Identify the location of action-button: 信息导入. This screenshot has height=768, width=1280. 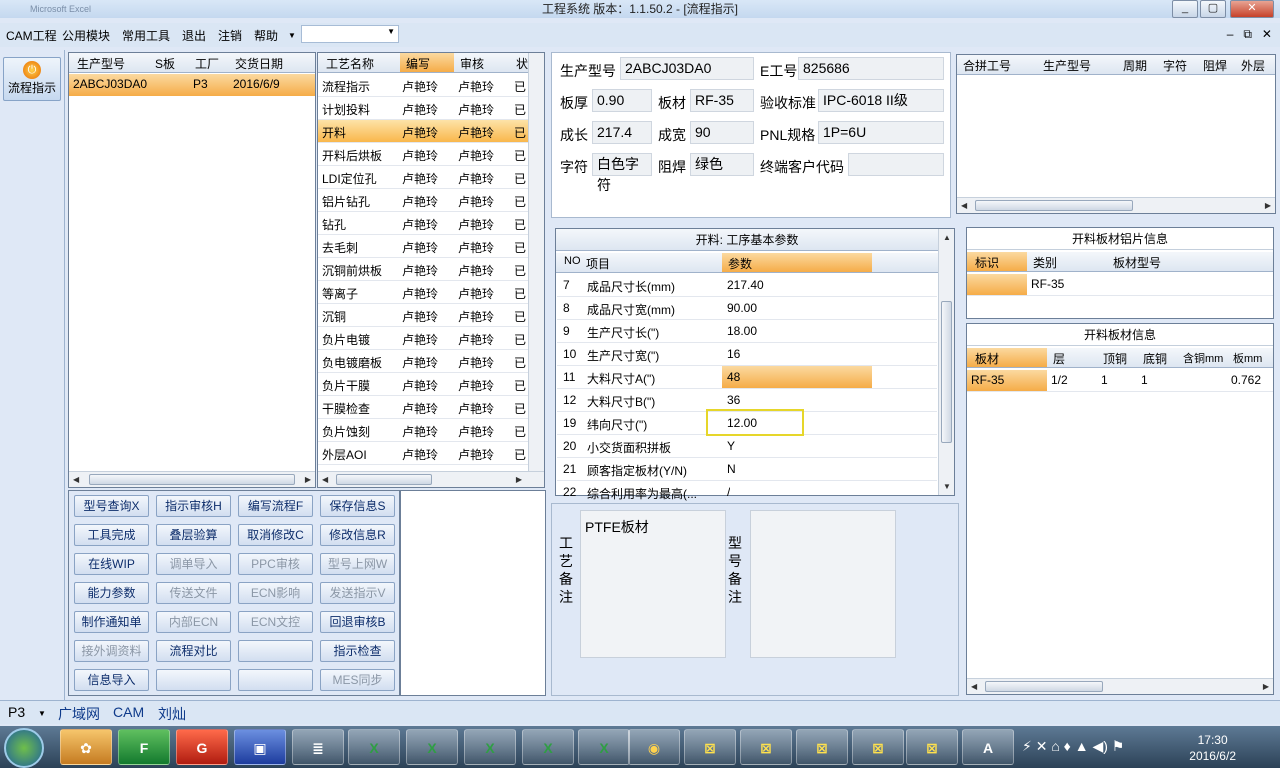
(111, 680).